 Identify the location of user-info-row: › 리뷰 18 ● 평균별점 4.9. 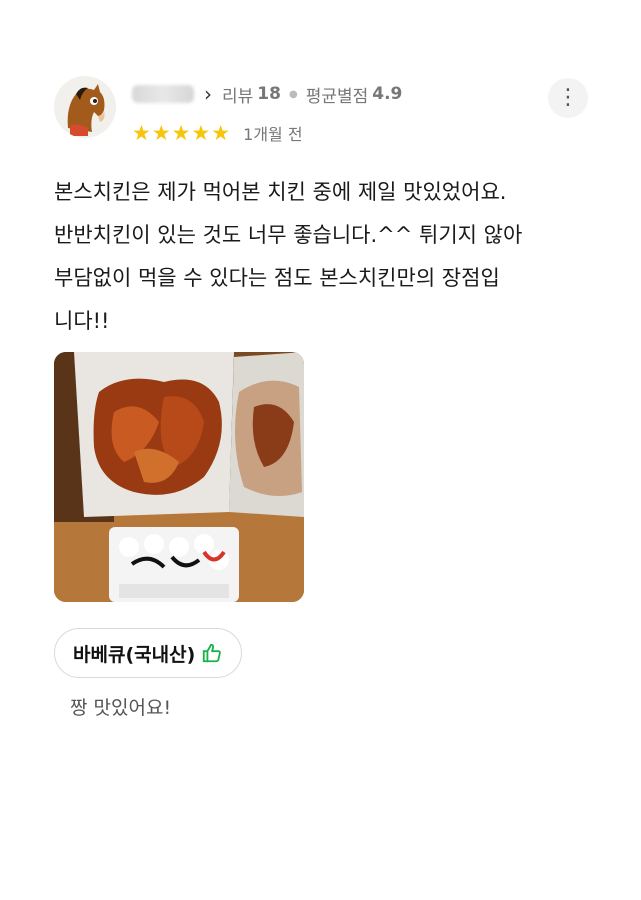
(267, 94).